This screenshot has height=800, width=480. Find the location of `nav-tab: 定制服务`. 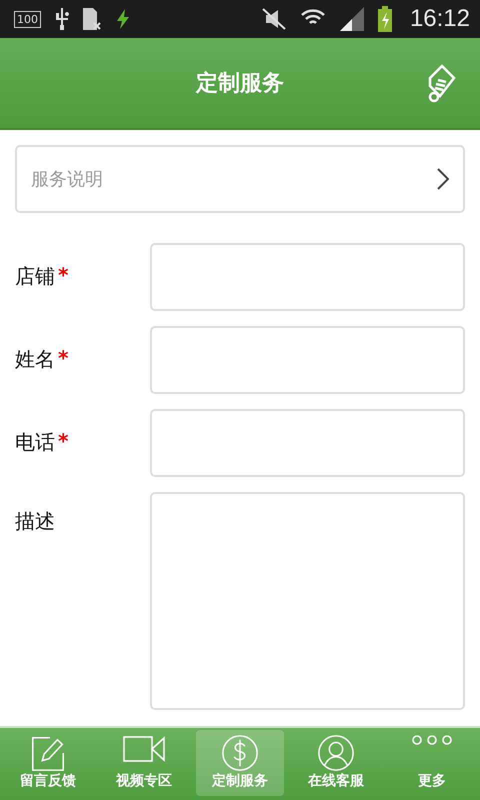

nav-tab: 定制服务 is located at coordinates (240, 763).